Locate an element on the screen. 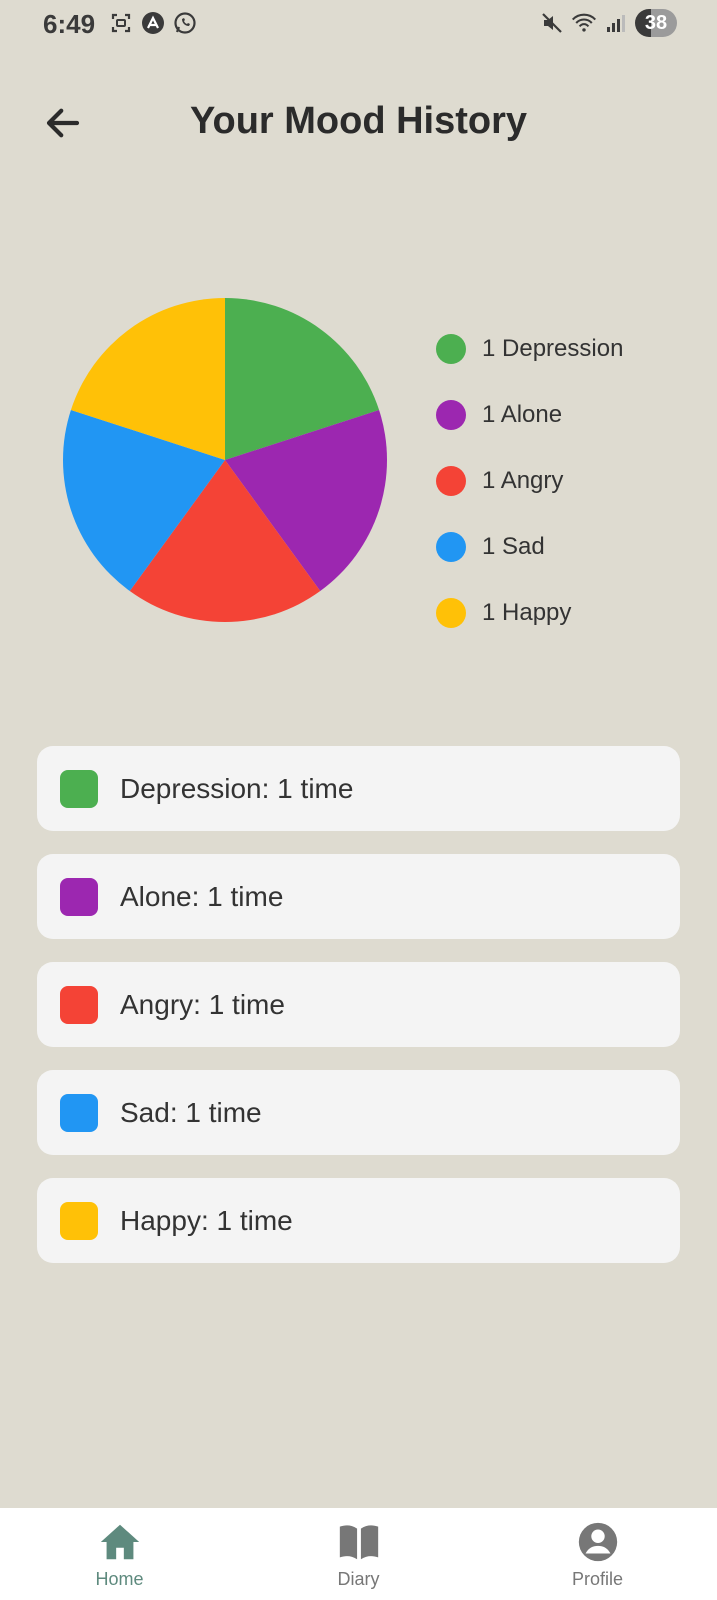 The image size is (717, 1600). nav-label-home: Home is located at coordinates (119, 1578).